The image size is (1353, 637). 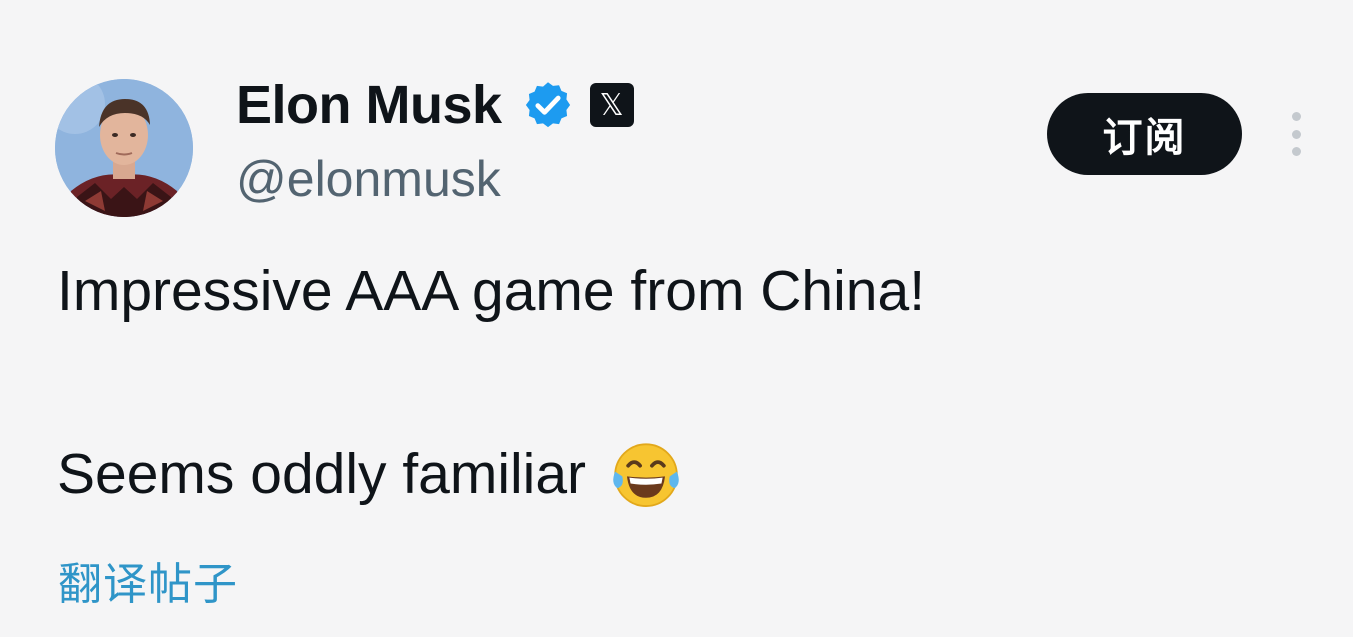 I want to click on tweet-text-line-2: Seems oddly familiar, so click(x=370, y=474).